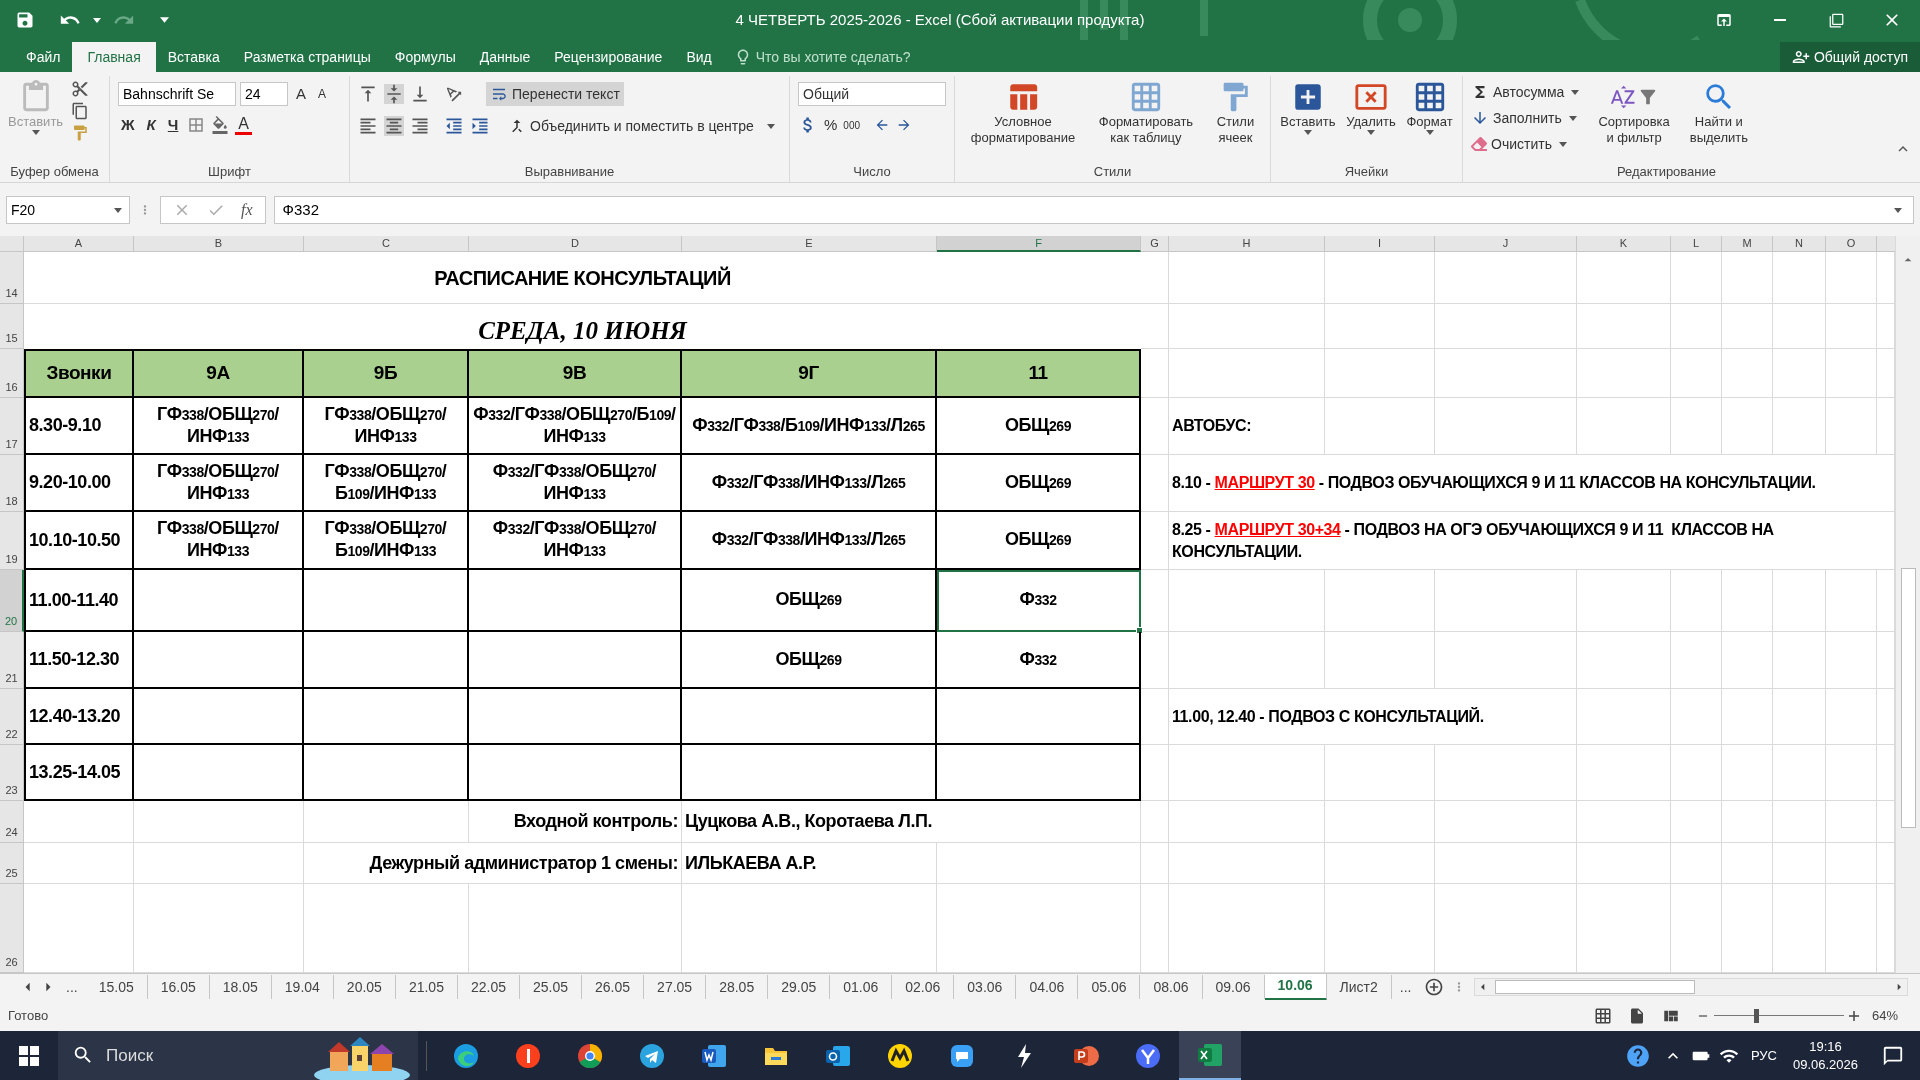 Image resolution: width=1920 pixels, height=1080 pixels. What do you see at coordinates (116, 987) in the screenshot?
I see `sheet-tab: 15.05` at bounding box center [116, 987].